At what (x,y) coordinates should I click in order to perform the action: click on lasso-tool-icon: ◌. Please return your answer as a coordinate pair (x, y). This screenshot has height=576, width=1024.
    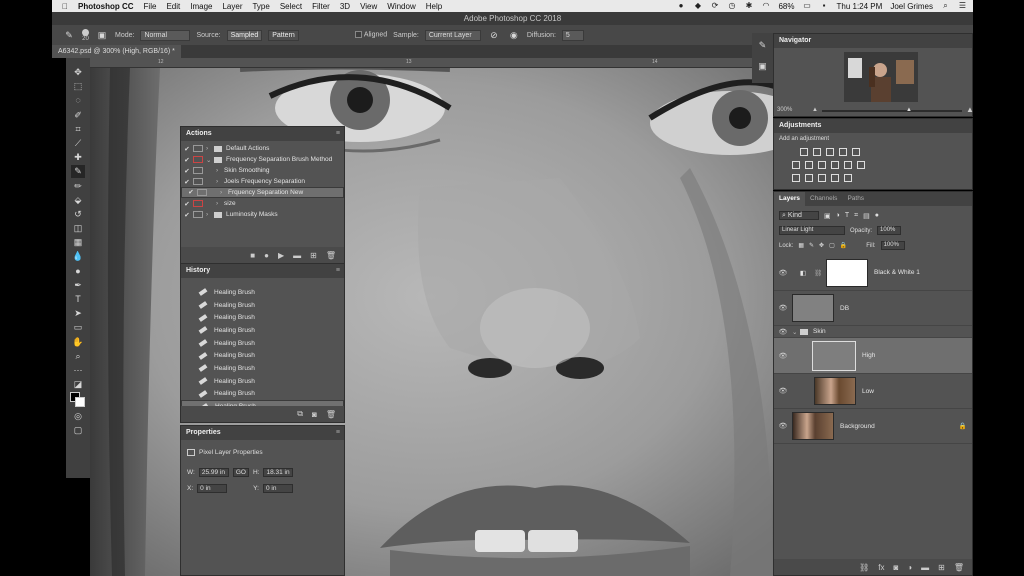
    Looking at the image, I should click on (78, 100).